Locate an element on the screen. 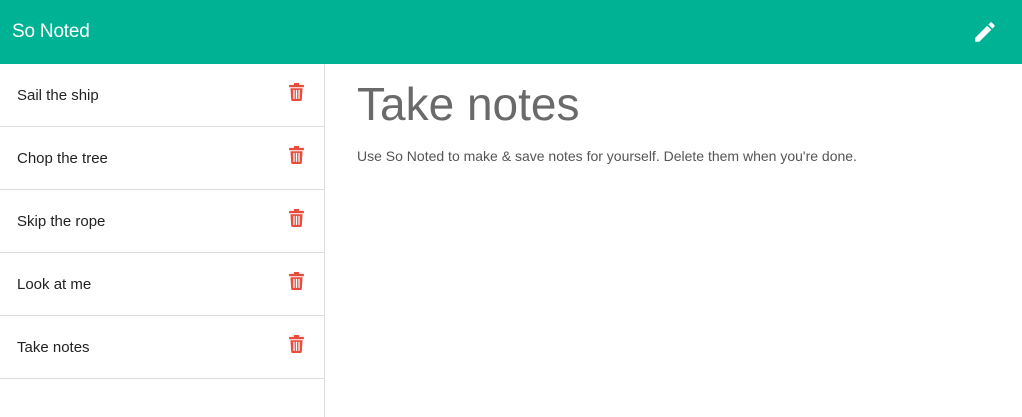 This screenshot has width=1022, height=417. note-title: Skip the rope is located at coordinates (61, 221).